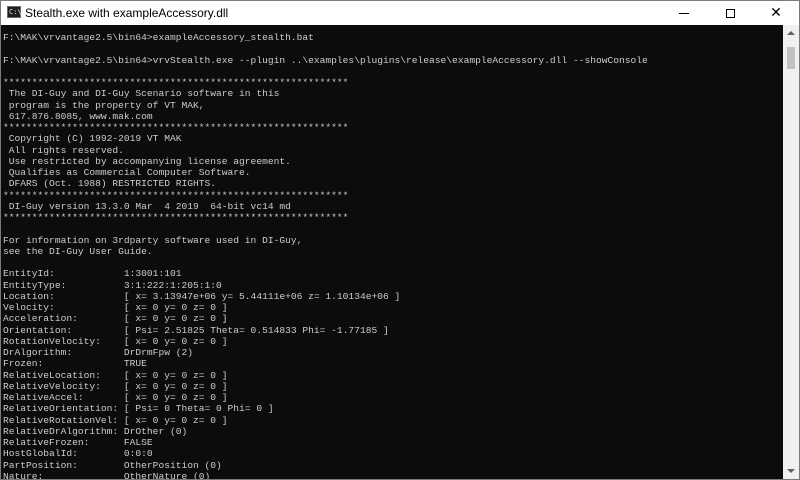 The width and height of the screenshot is (800, 480). Describe the element at coordinates (63, 150) in the screenshot. I see `console-line: All rights reserved.` at that location.